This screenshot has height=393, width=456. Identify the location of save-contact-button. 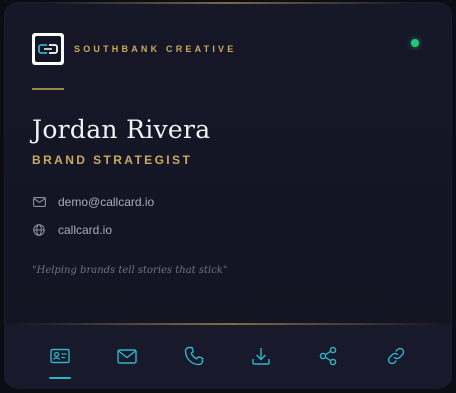
(60, 360).